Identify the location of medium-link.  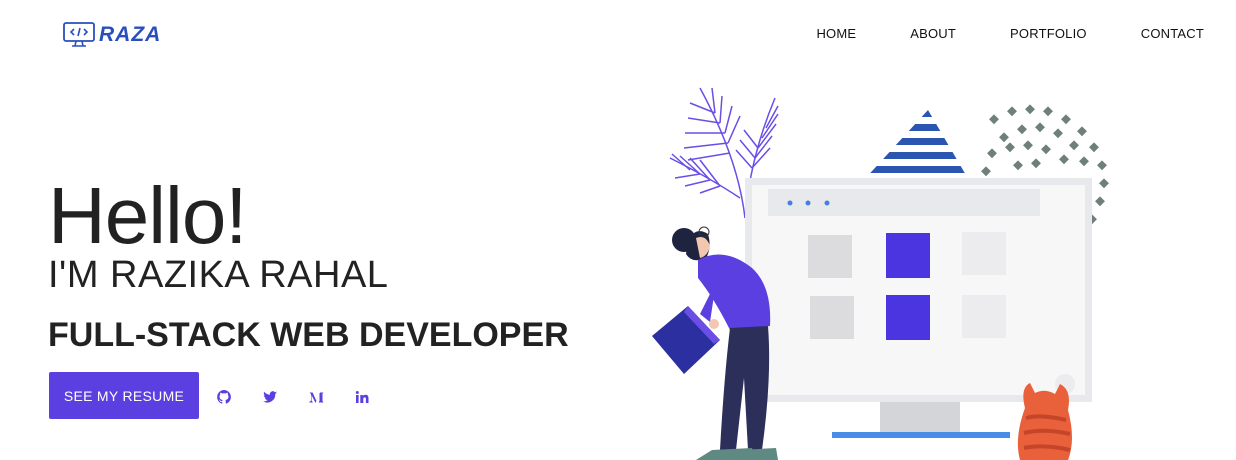
(316, 397).